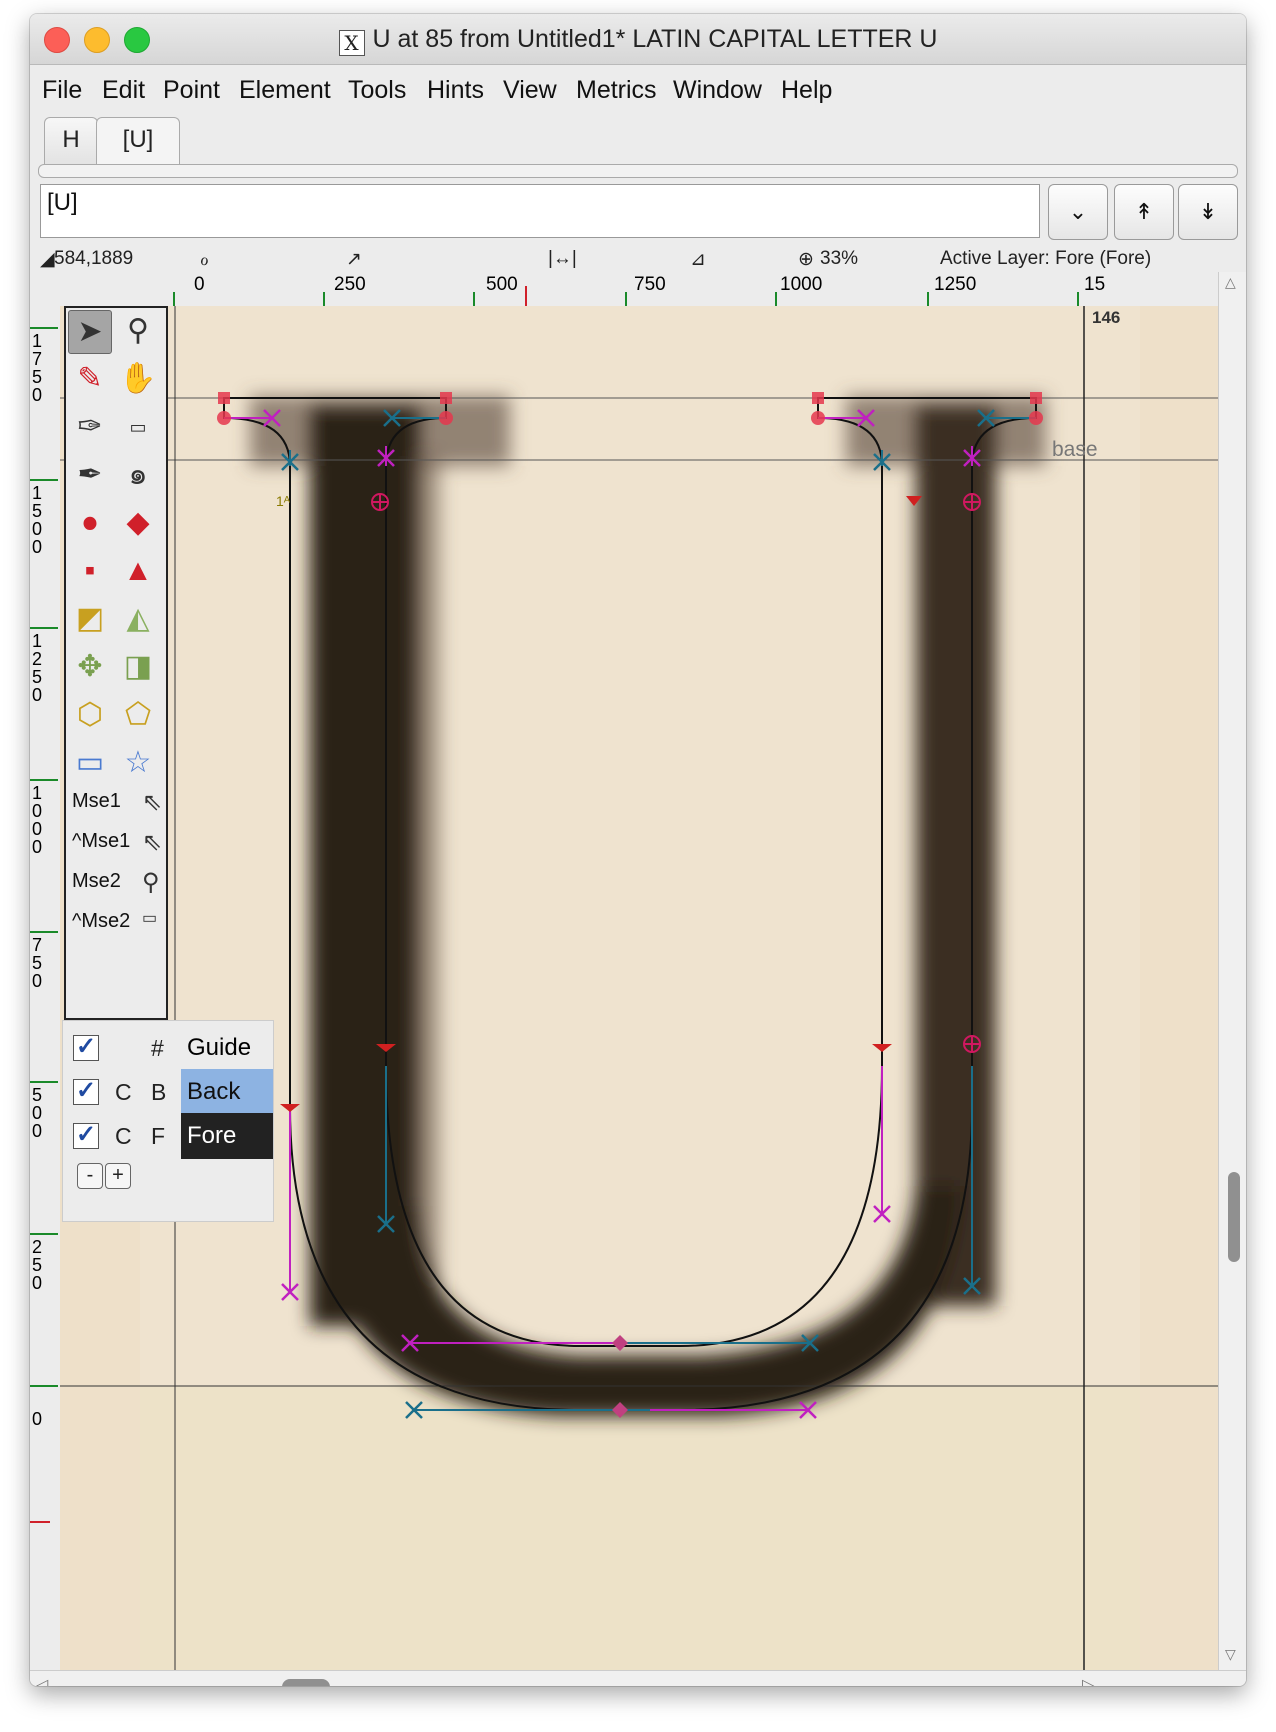 Image resolution: width=1276 pixels, height=1732 pixels. Describe the element at coordinates (138, 476) in the screenshot. I see `spiro-tool: ๑` at that location.